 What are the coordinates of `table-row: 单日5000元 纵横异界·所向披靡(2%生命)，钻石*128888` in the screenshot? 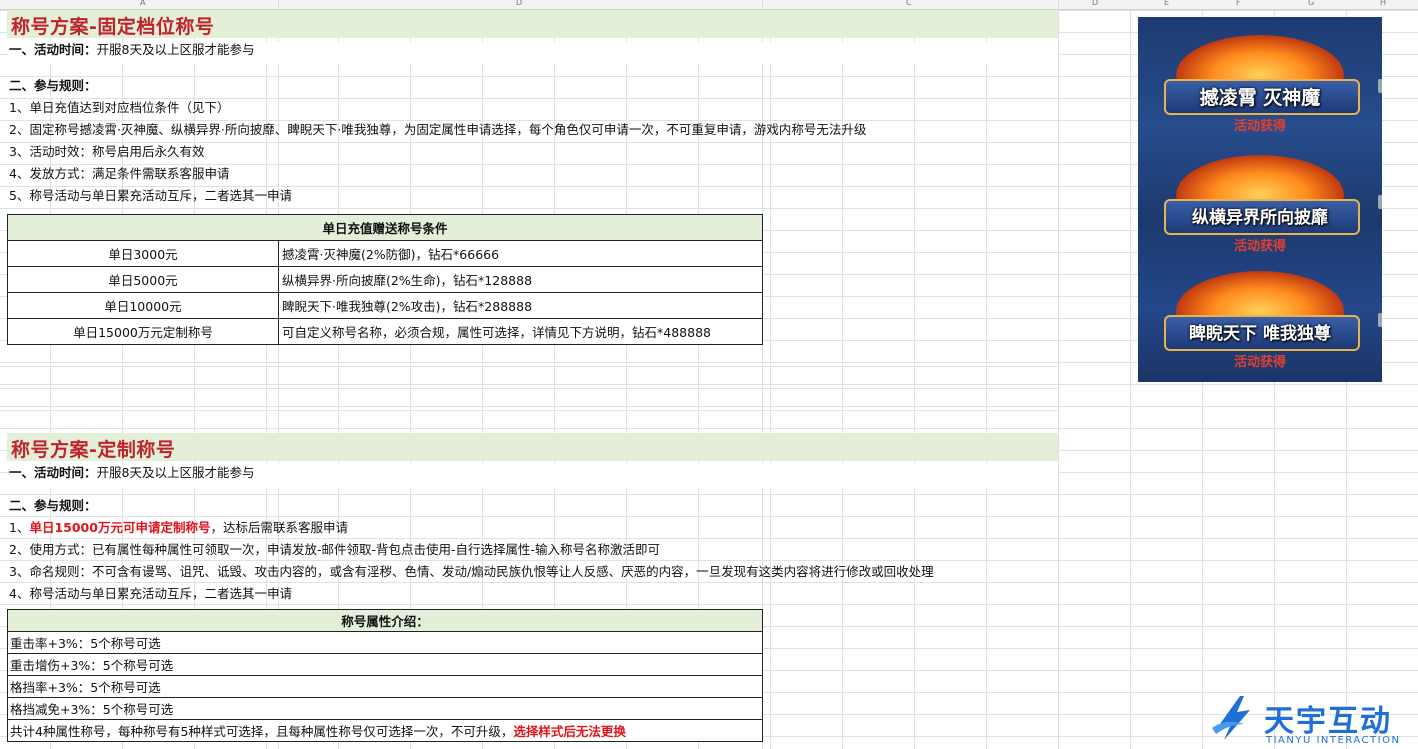 It's located at (385, 279).